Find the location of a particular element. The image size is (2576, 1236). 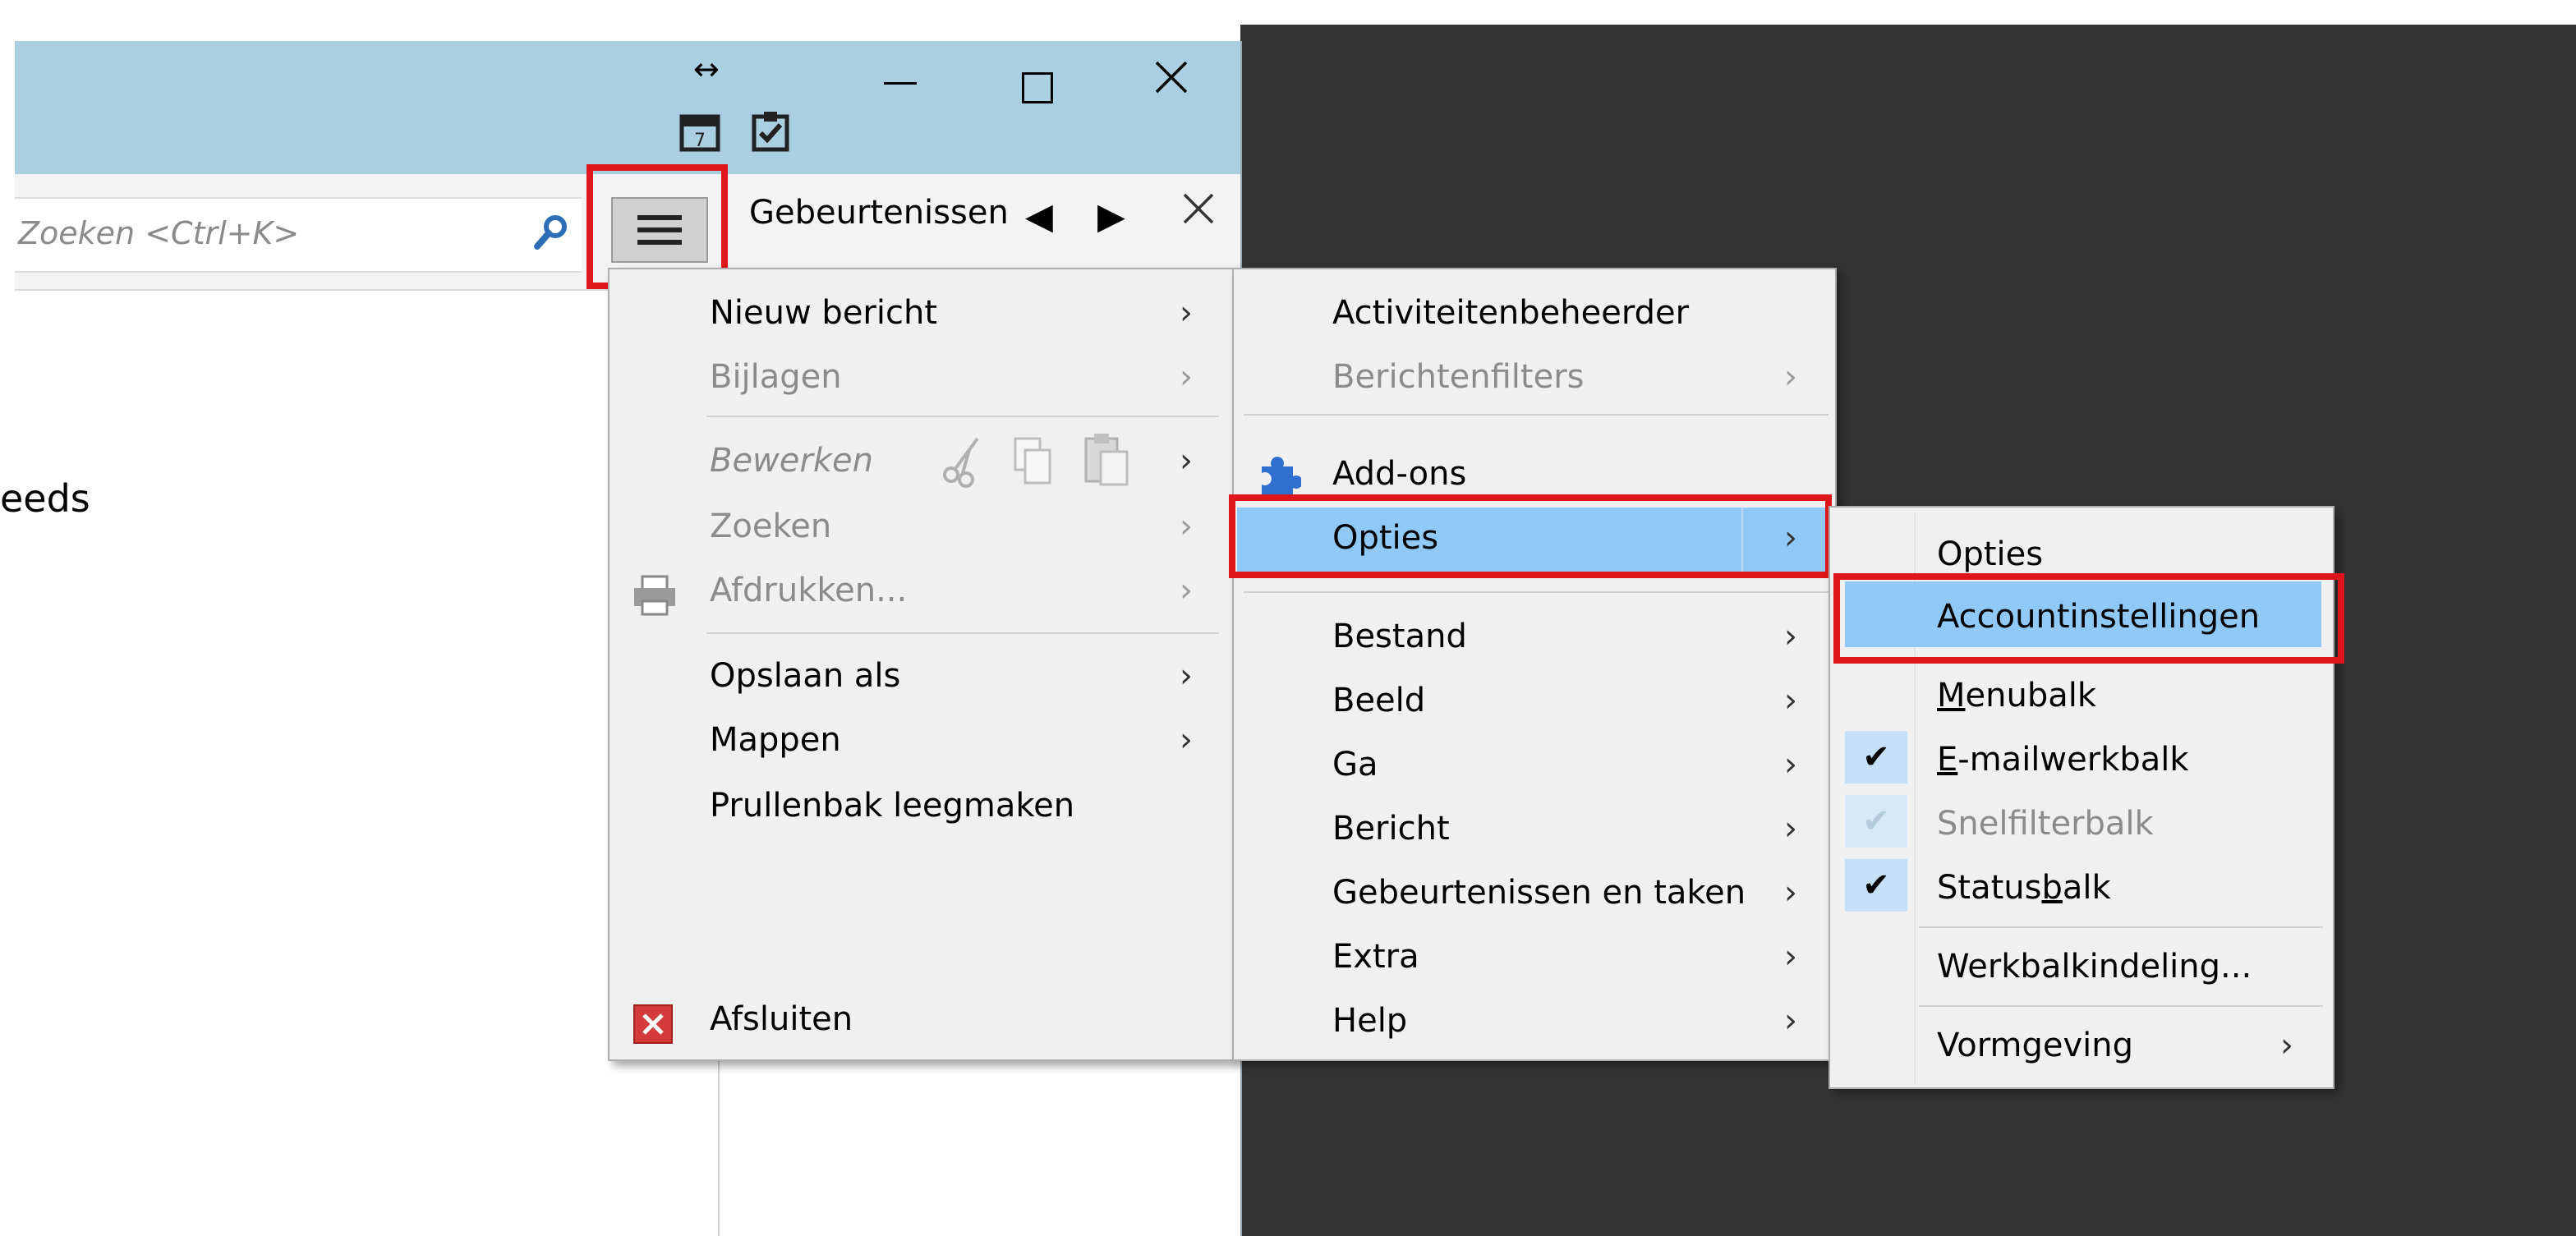

resize-arrows-icon: ↔ is located at coordinates (707, 69).